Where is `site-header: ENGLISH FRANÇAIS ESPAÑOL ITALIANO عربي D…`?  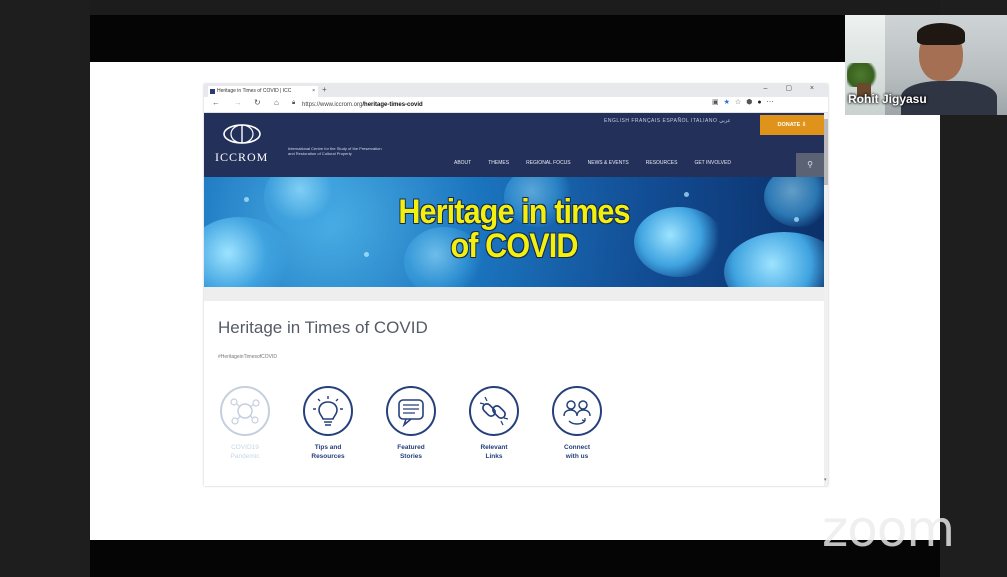
site-header: ENGLISH FRANÇAIS ESPAÑOL ITALIANO عربي D… is located at coordinates (514, 145).